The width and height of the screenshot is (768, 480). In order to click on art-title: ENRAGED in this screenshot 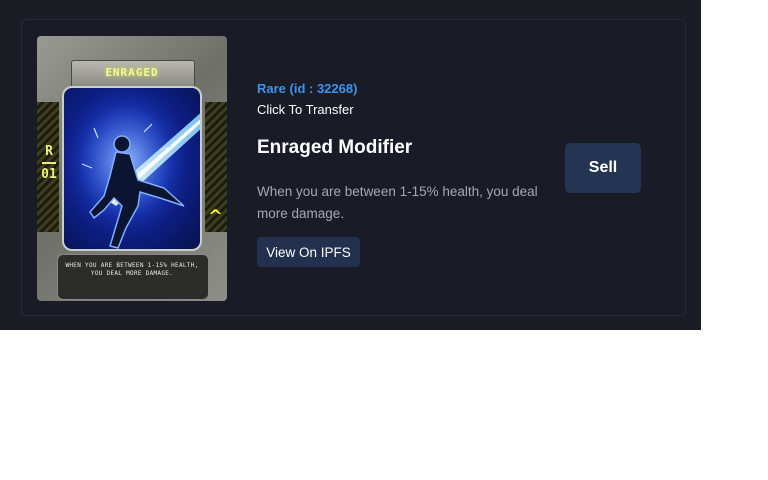, I will do `click(132, 72)`.